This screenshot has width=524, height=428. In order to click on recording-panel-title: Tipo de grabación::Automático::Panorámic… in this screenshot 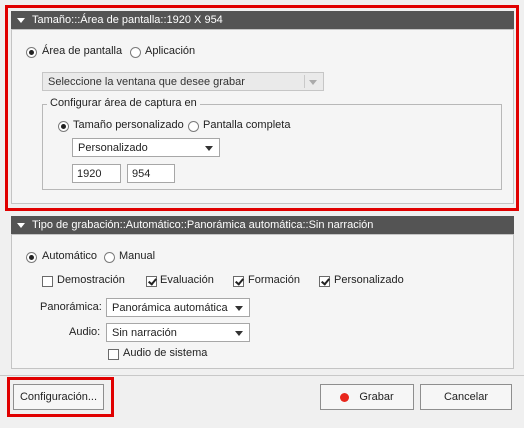, I will do `click(203, 225)`.